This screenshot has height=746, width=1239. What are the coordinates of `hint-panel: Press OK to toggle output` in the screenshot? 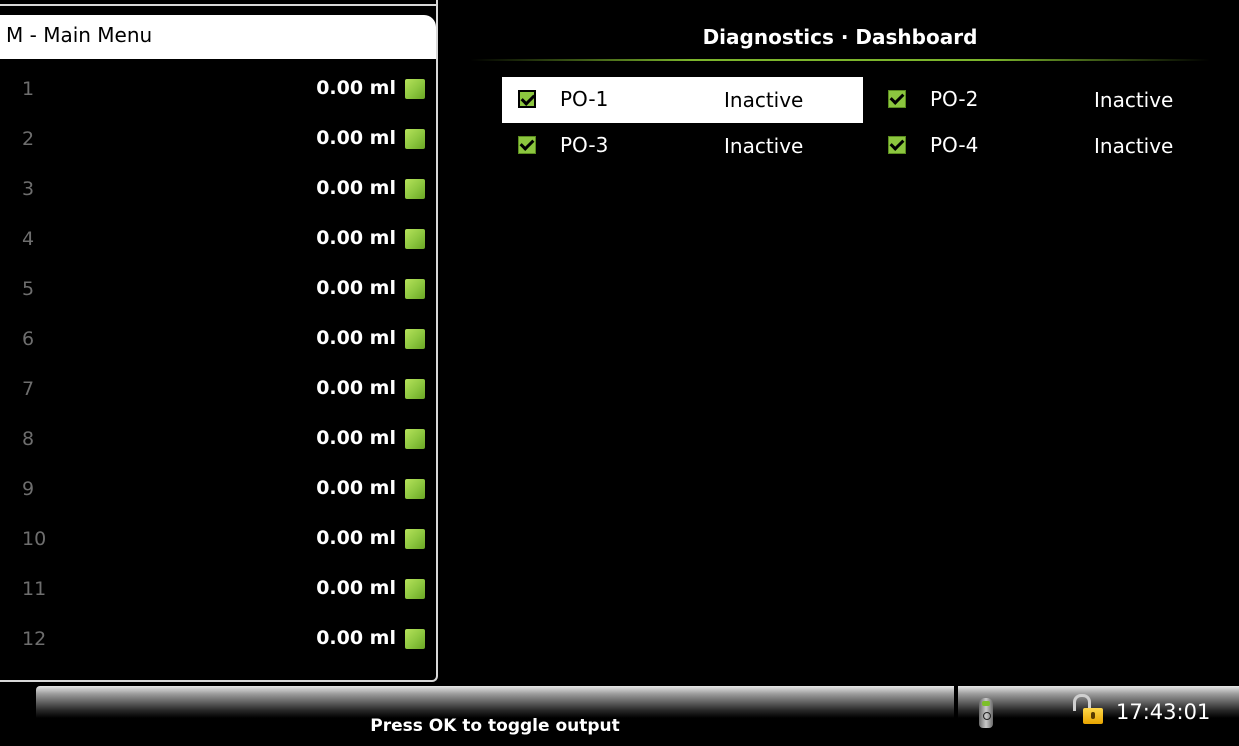 It's located at (495, 716).